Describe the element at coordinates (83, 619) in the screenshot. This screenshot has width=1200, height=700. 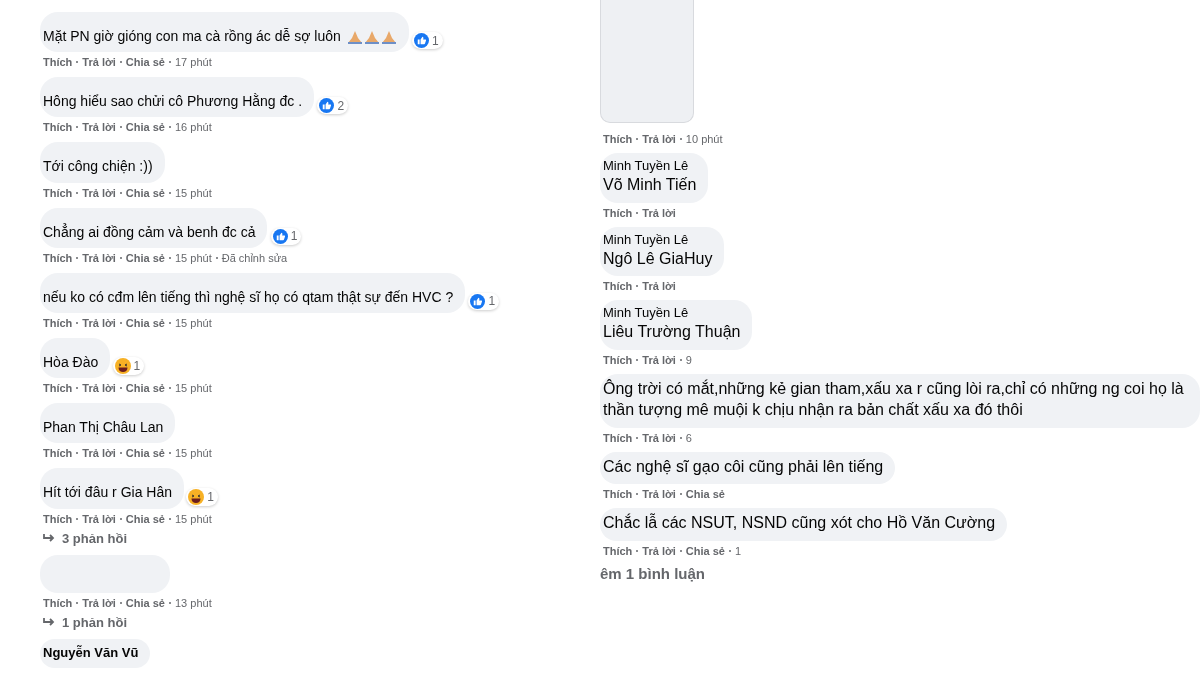
I see `replies-link: 1 phản hồi` at that location.